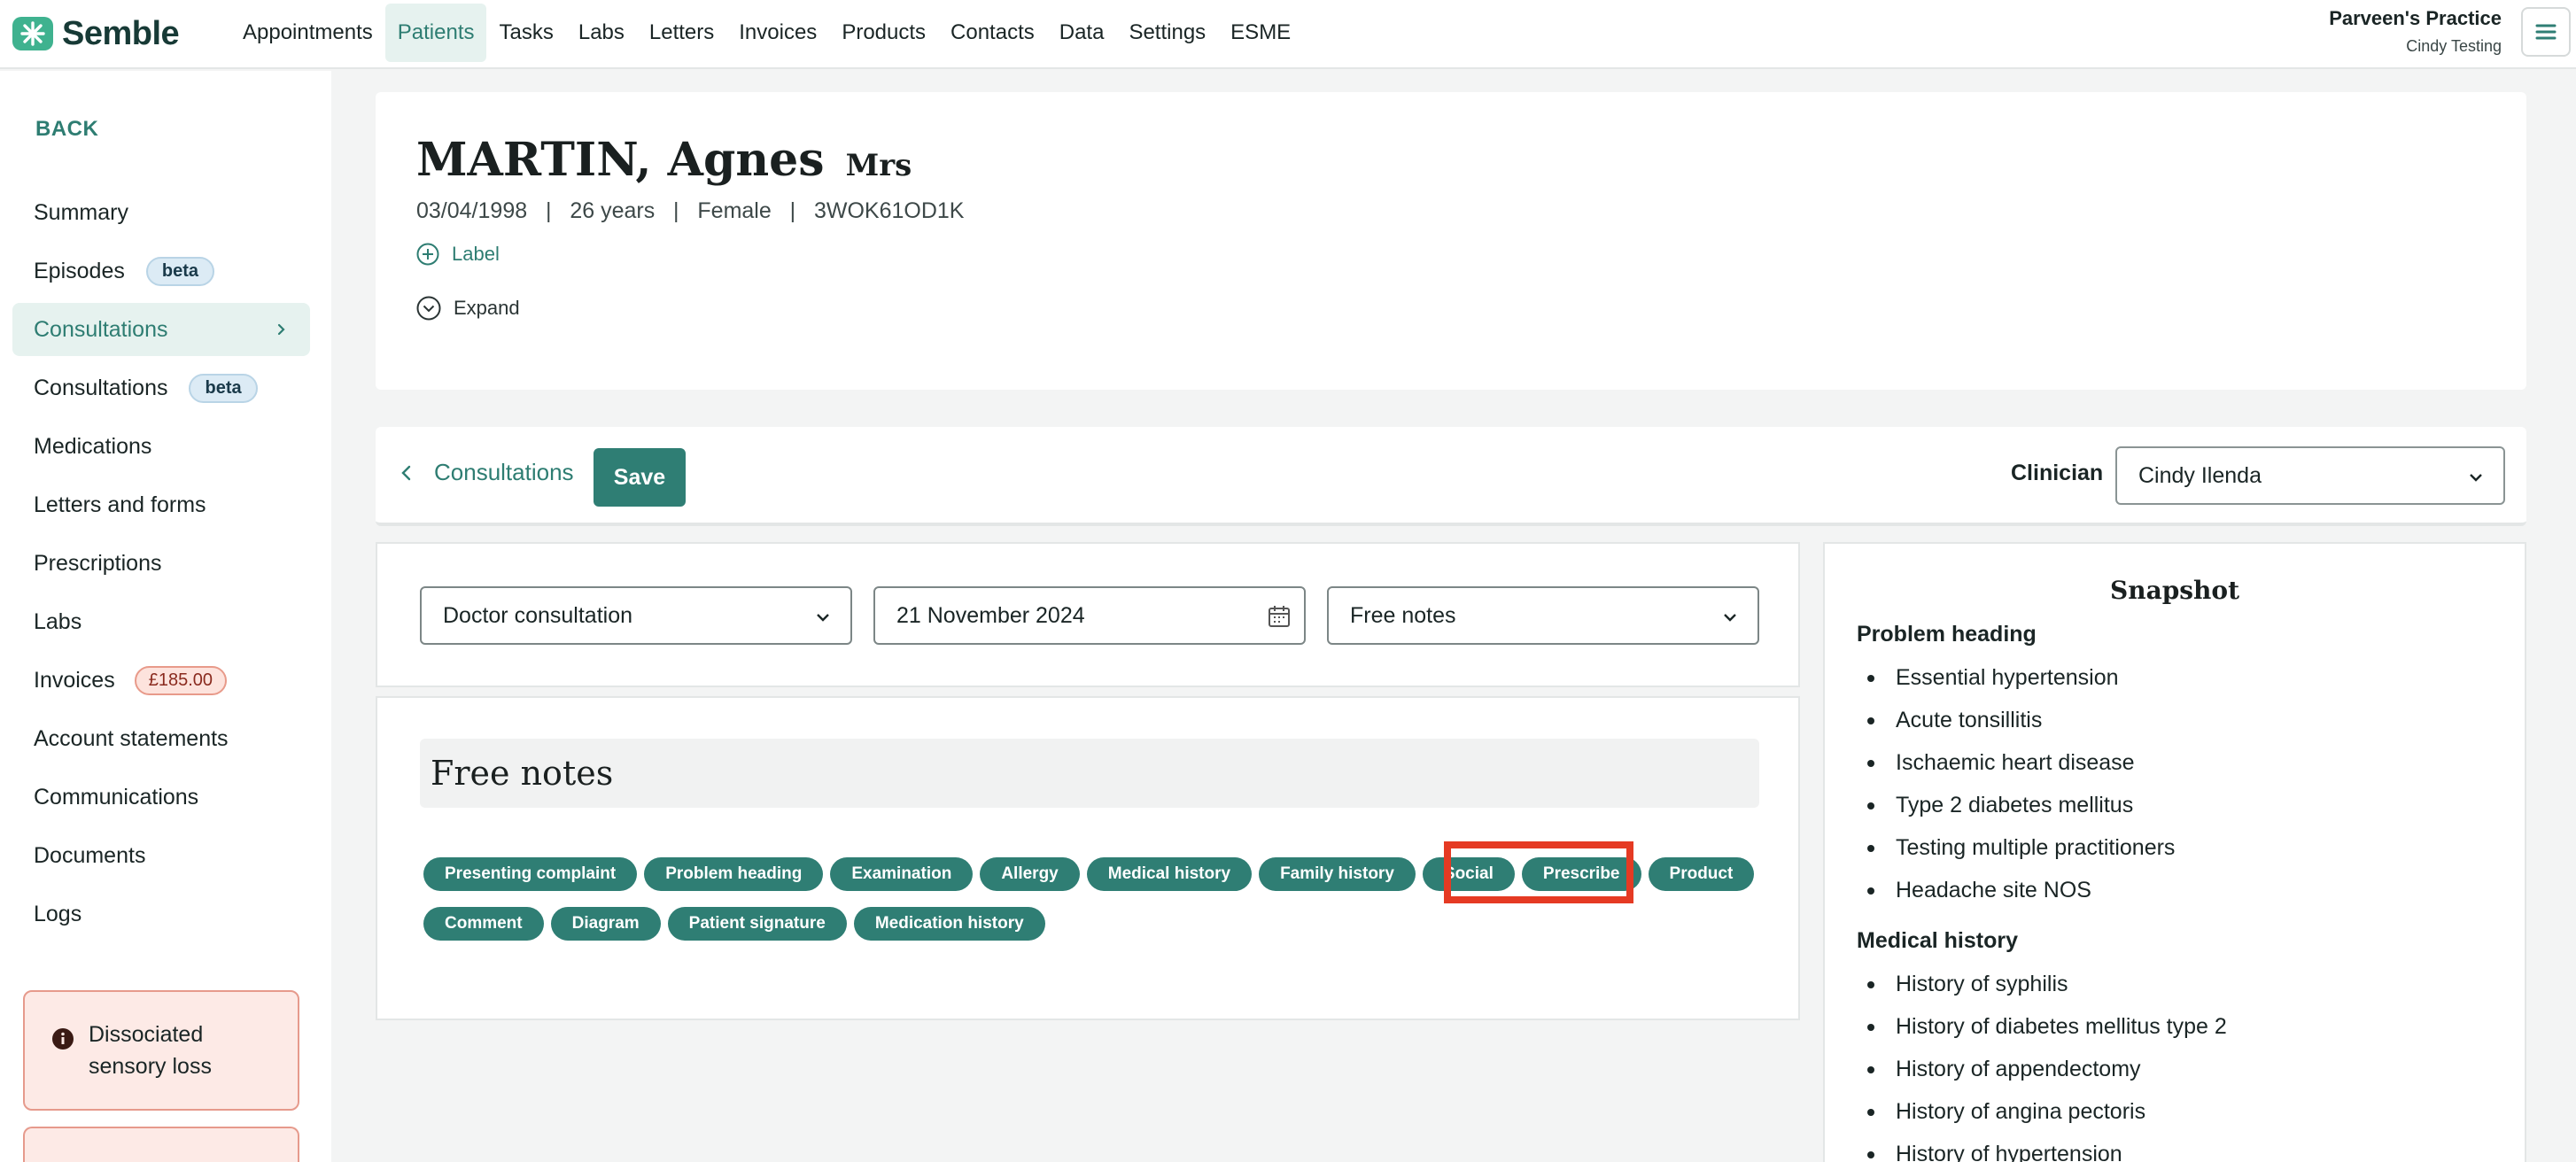  What do you see at coordinates (63, 1039) in the screenshot?
I see `info-icon` at bounding box center [63, 1039].